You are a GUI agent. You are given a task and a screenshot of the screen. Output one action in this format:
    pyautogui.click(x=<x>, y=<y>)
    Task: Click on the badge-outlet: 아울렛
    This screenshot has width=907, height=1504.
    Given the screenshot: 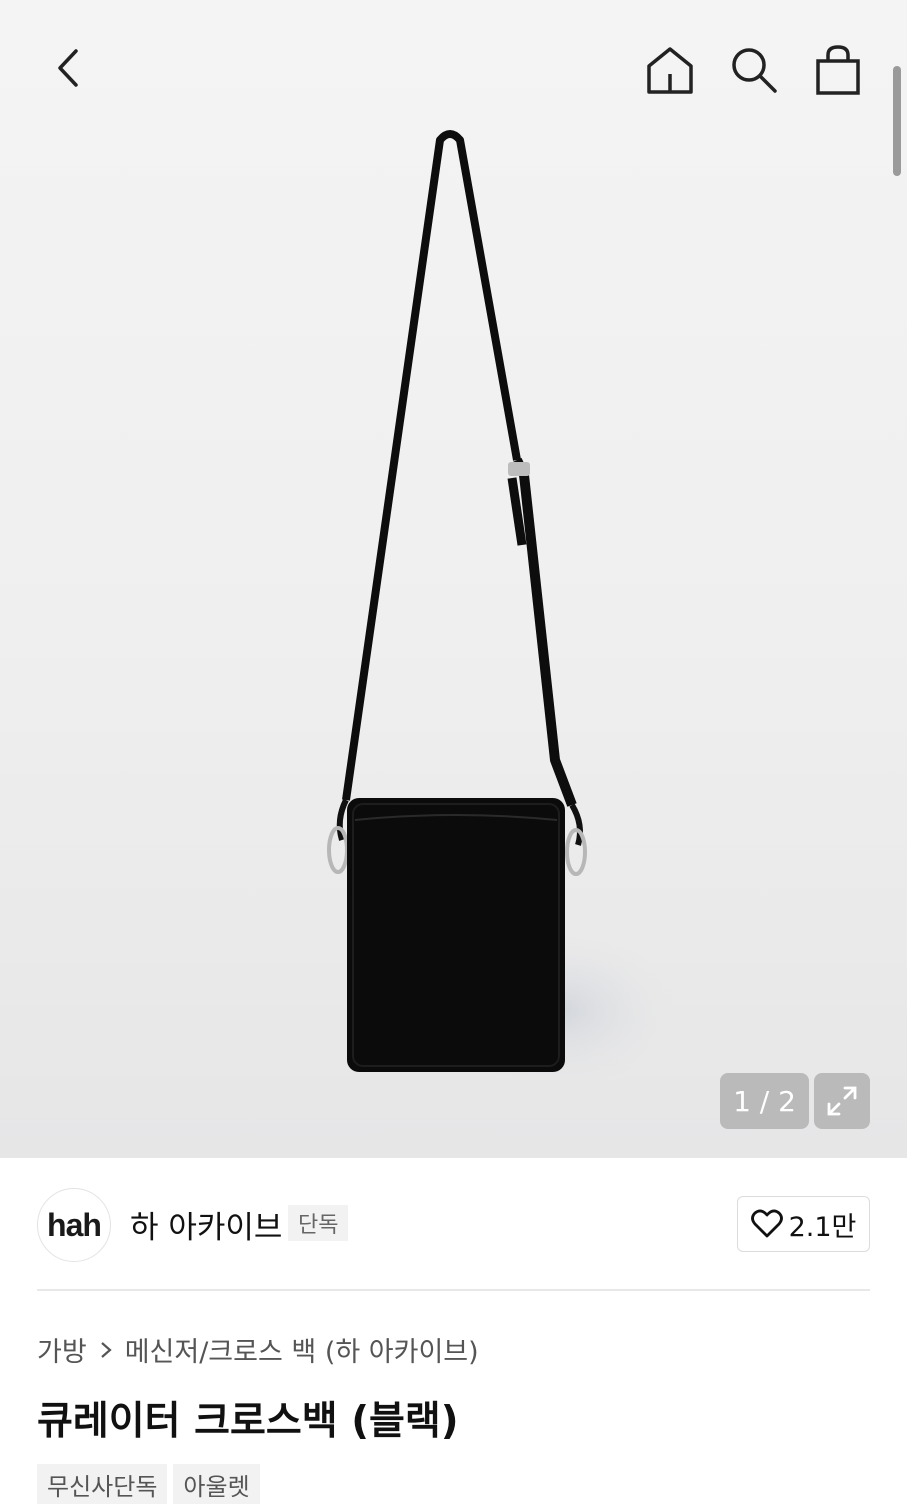 What is the action you would take?
    pyautogui.click(x=216, y=1484)
    